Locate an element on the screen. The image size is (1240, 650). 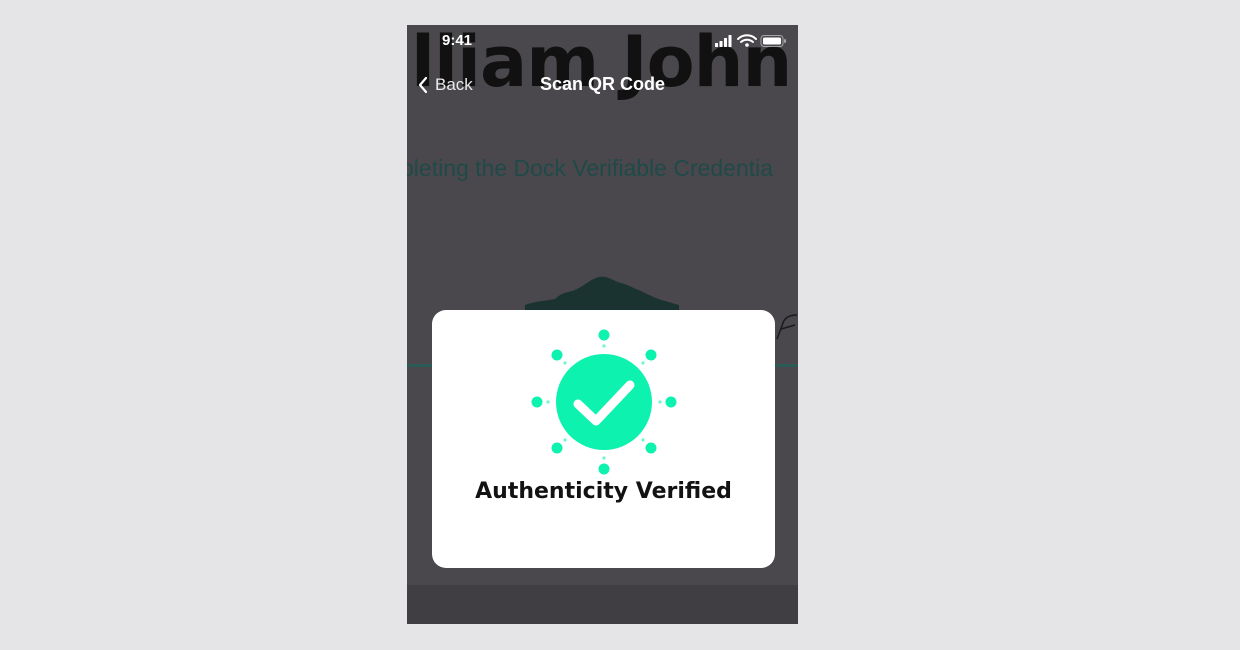
signal-icon is located at coordinates (723, 41).